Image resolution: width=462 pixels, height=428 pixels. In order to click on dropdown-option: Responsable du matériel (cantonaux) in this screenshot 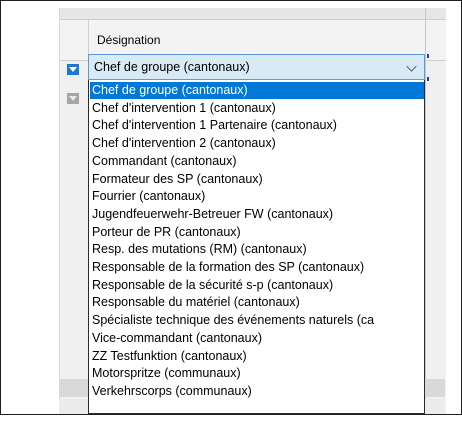, I will do `click(257, 302)`.